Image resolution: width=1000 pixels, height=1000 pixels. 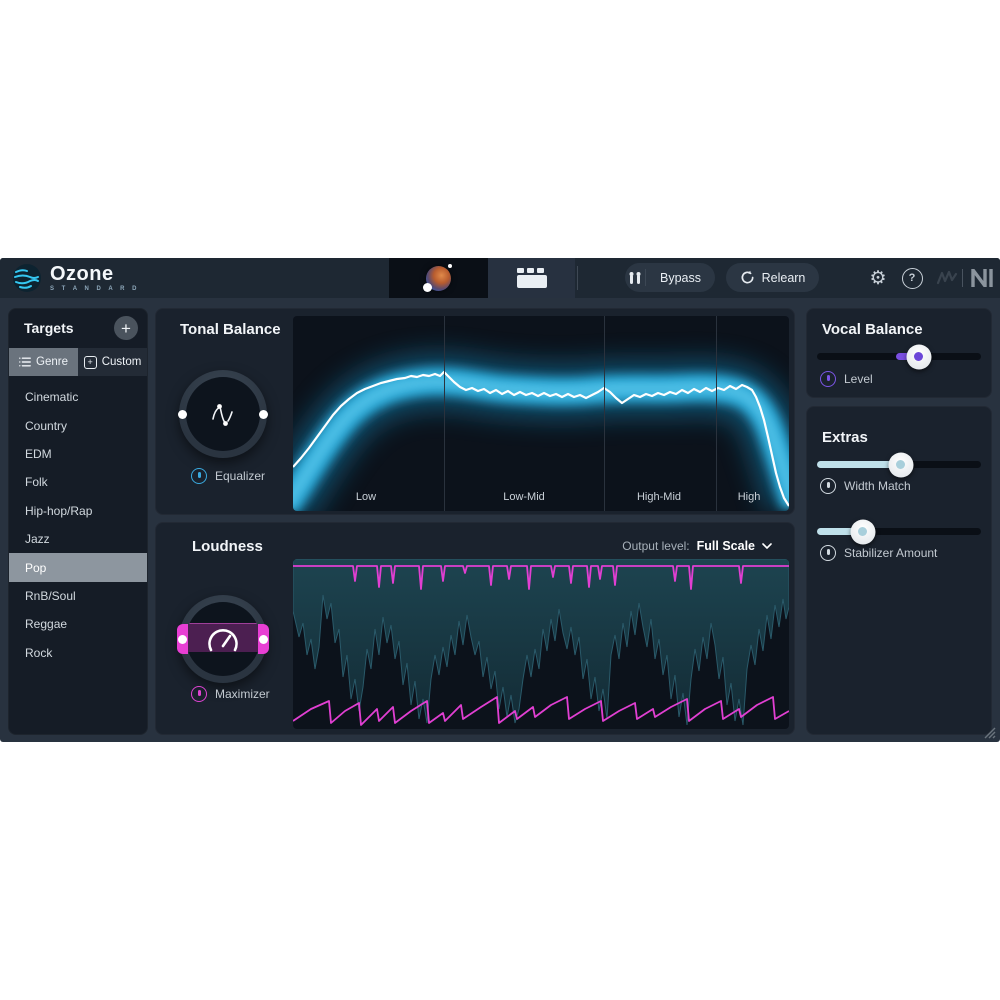 I want to click on topbar-right-divider, so click(x=962, y=278).